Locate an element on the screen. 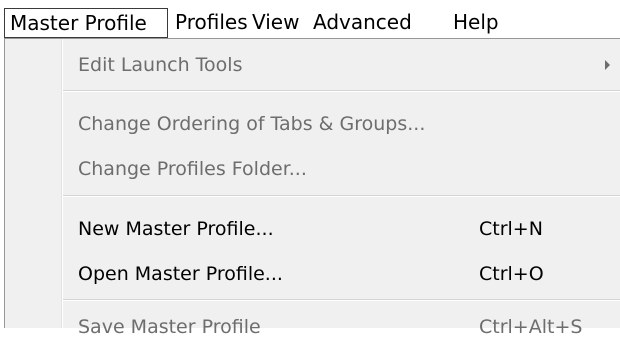 The width and height of the screenshot is (620, 347). menubar-help: Help is located at coordinates (476, 23).